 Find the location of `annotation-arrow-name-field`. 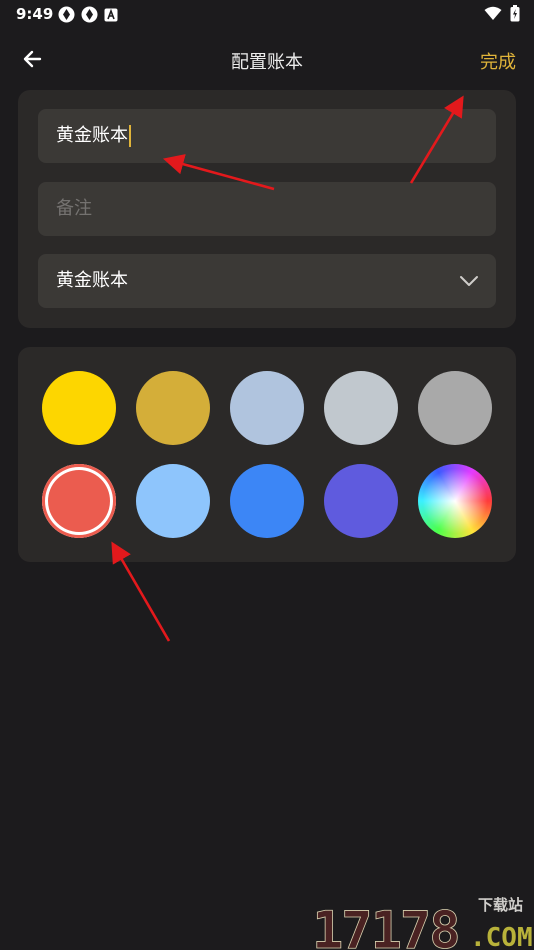

annotation-arrow-name-field is located at coordinates (218, 172).